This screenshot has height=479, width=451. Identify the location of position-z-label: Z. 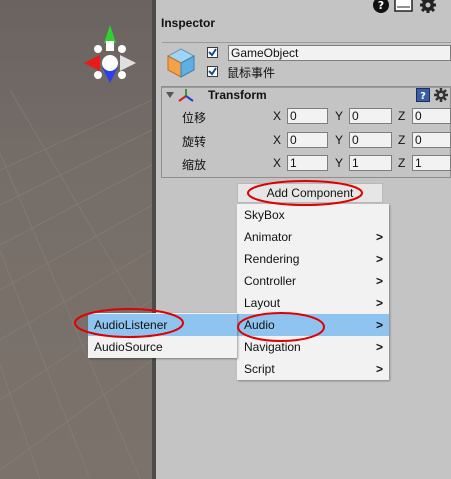
(401, 116).